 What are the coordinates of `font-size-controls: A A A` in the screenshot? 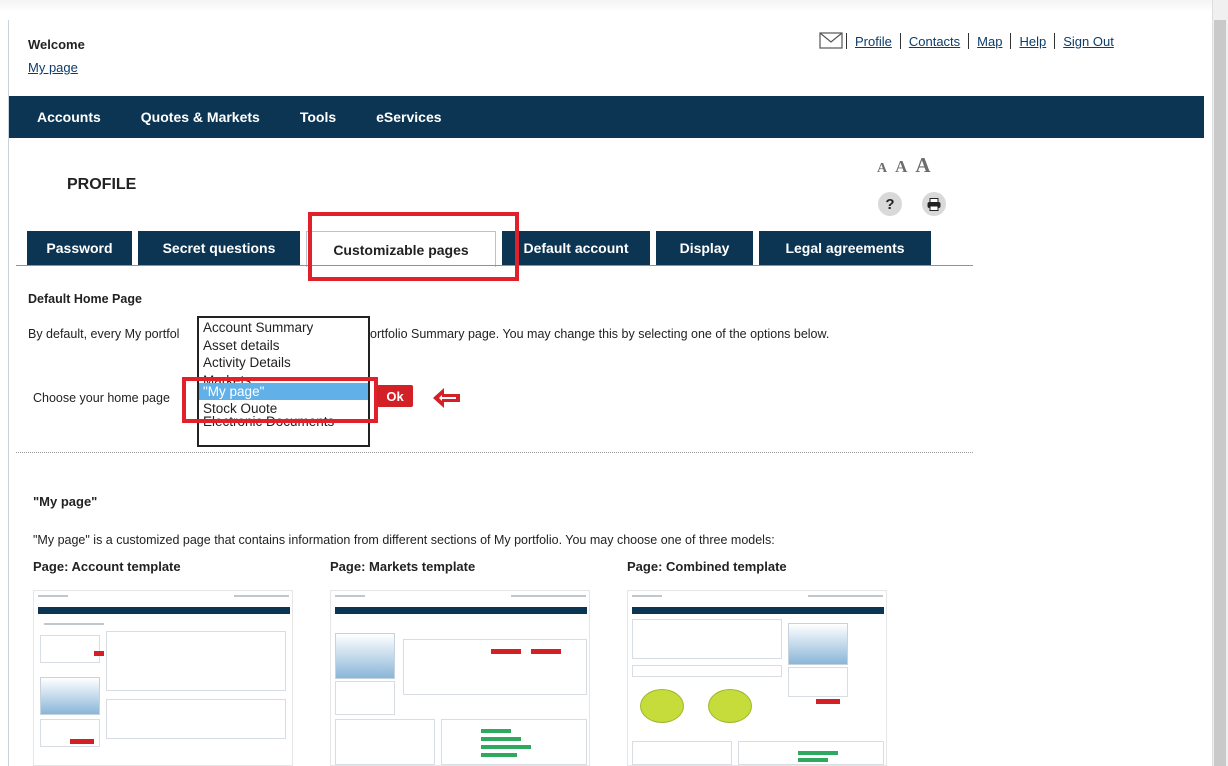 It's located at (908, 165).